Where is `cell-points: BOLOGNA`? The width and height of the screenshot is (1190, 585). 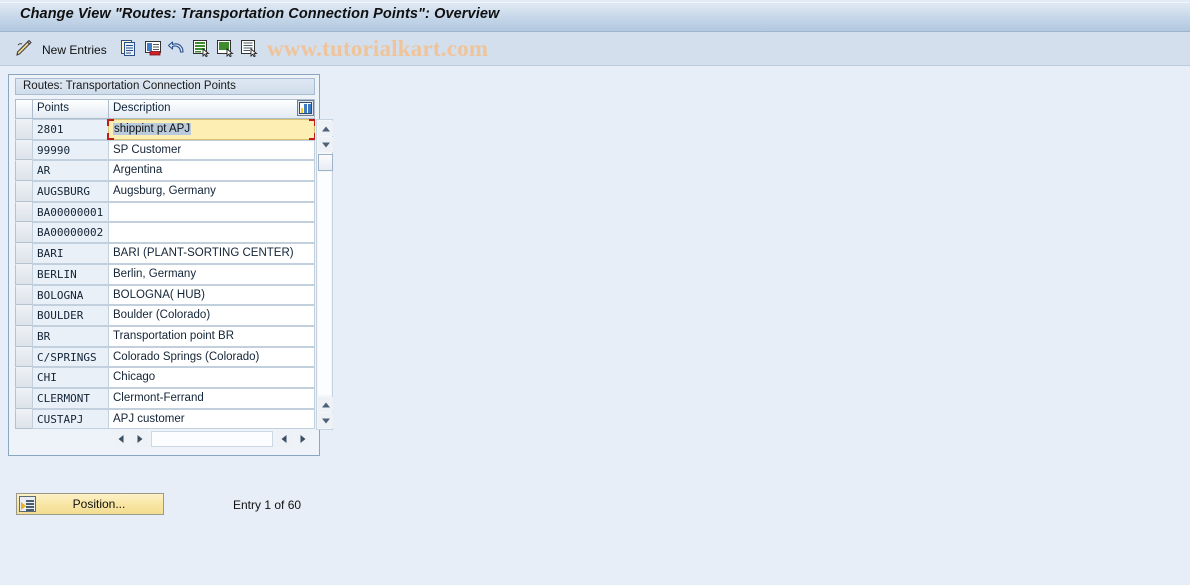
cell-points: BOLOGNA is located at coordinates (70, 295).